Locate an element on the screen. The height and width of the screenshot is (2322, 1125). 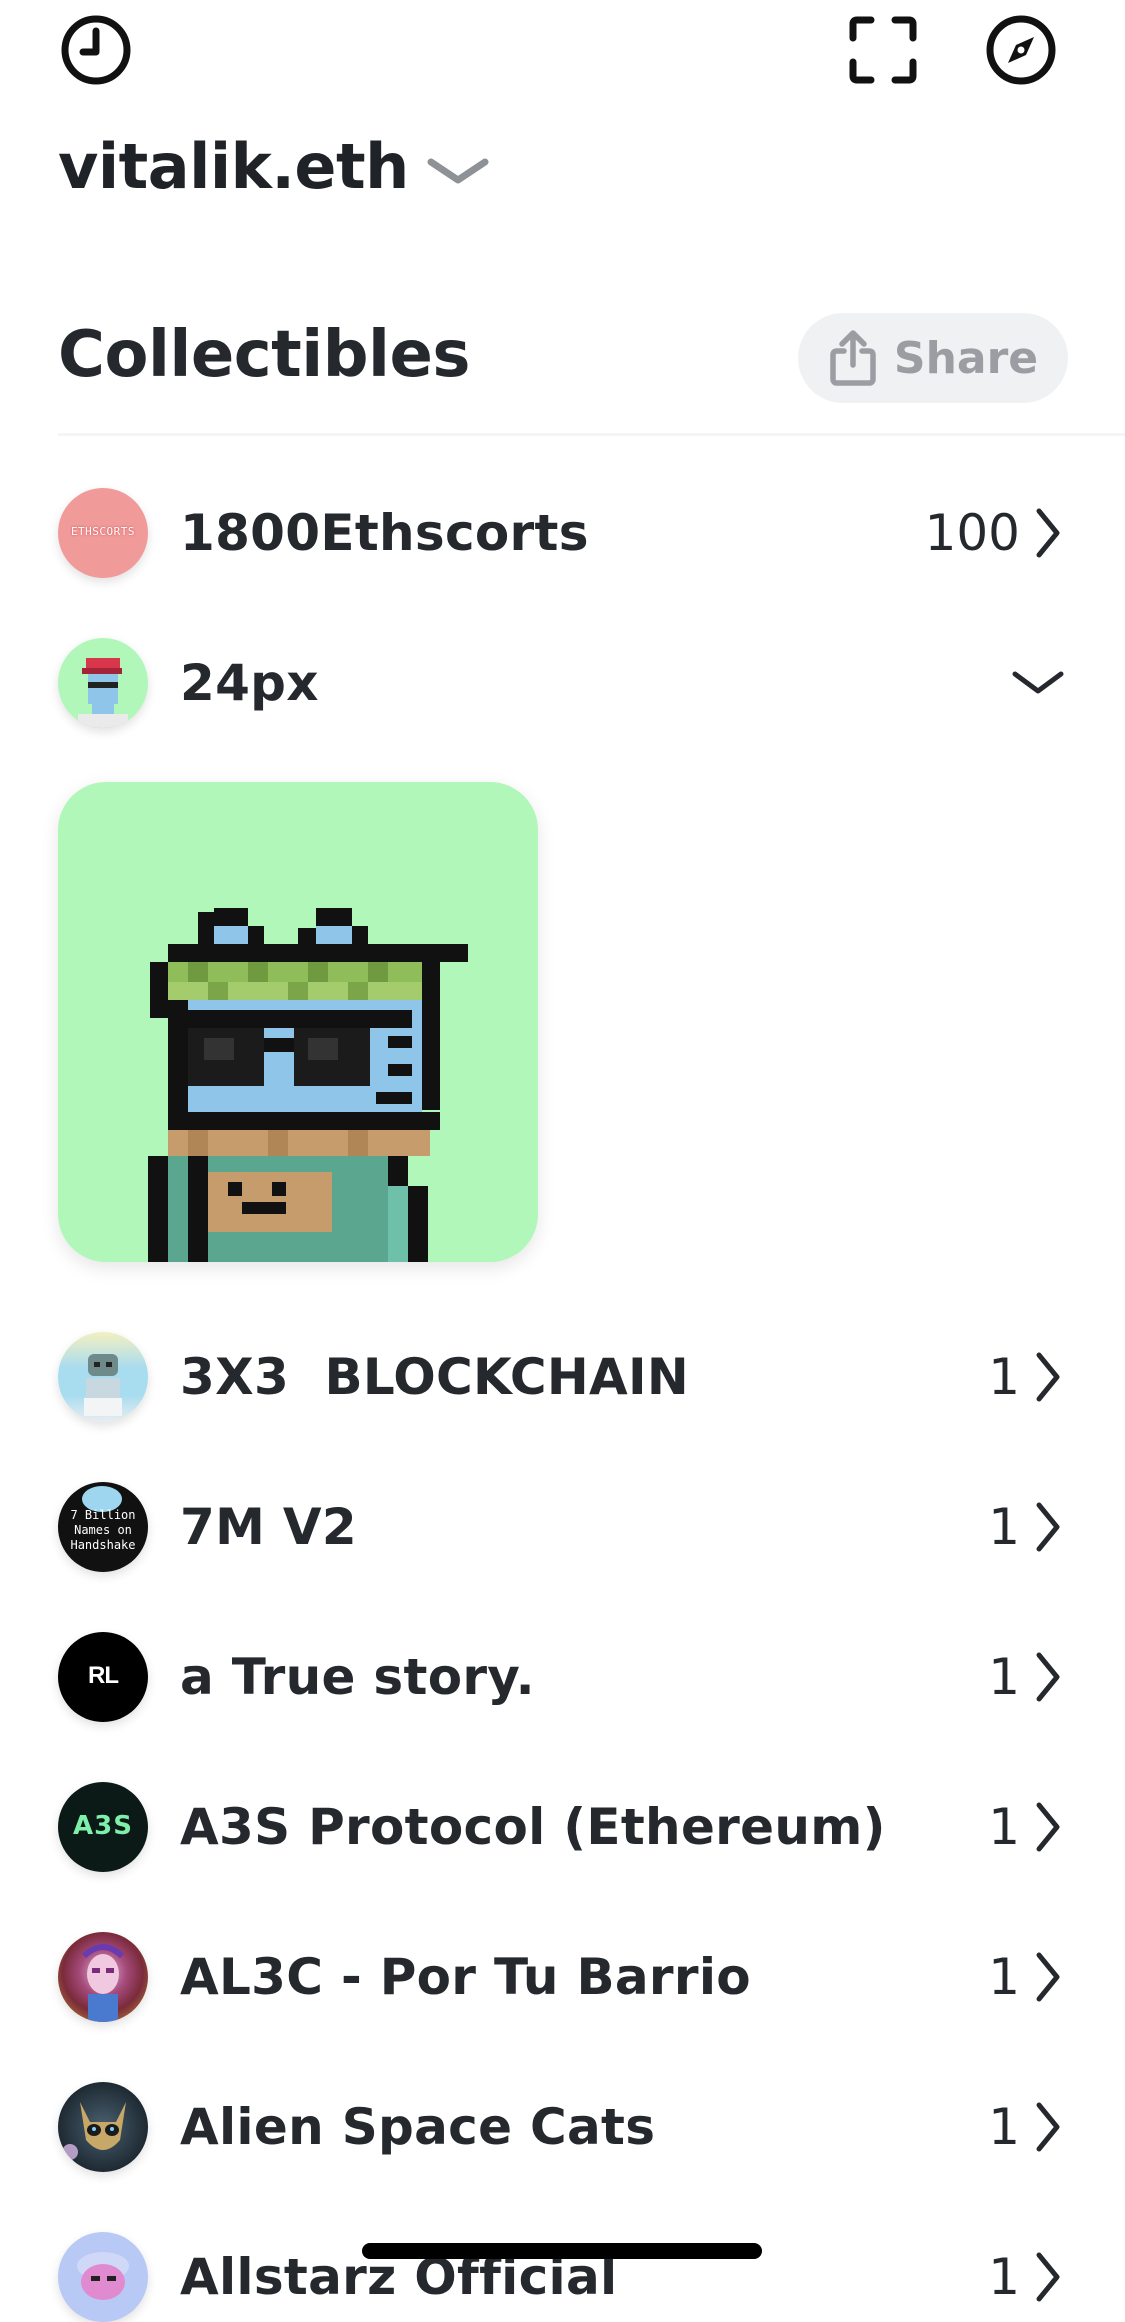
scan-frame-icon is located at coordinates (883, 50).